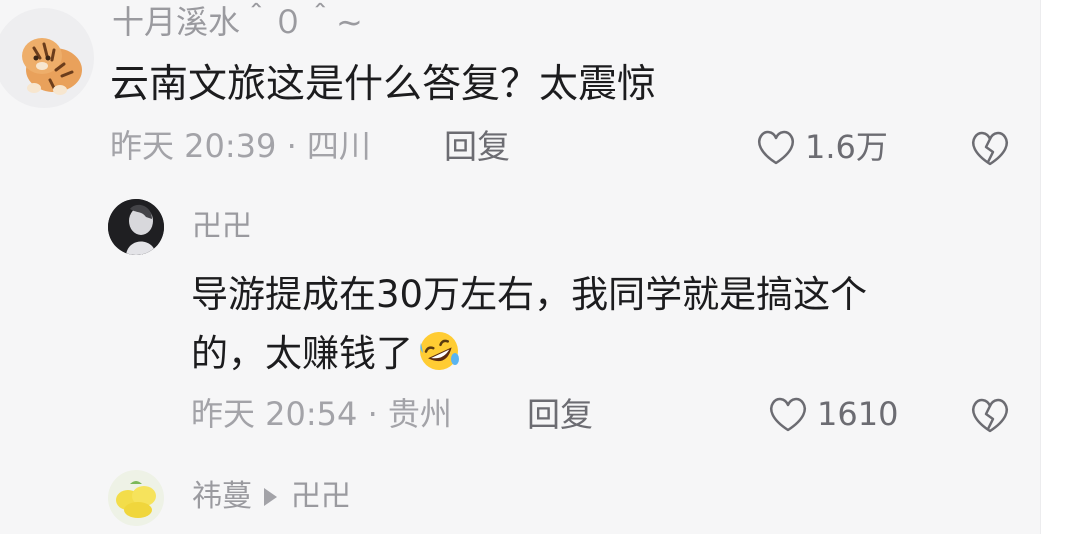 The width and height of the screenshot is (1080, 534). I want to click on like-button: 1.6万, so click(821, 147).